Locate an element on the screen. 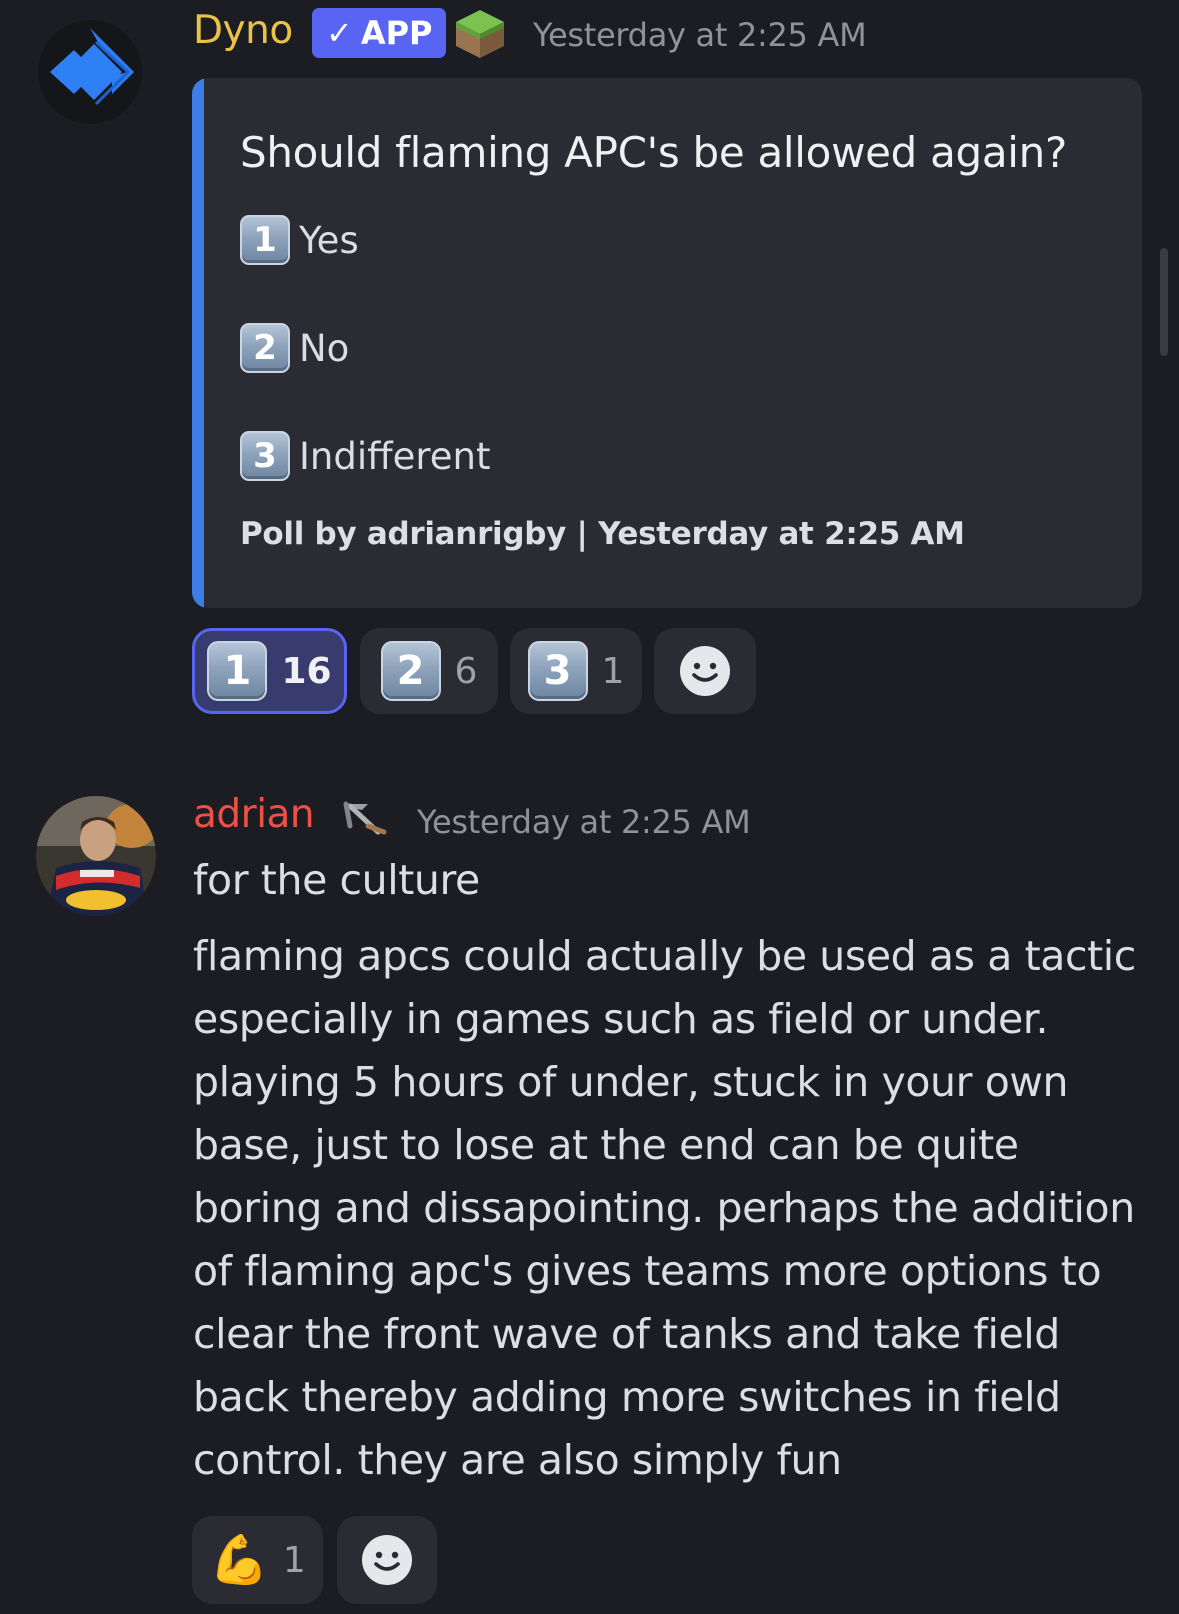  avatar-photo is located at coordinates (96, 856).